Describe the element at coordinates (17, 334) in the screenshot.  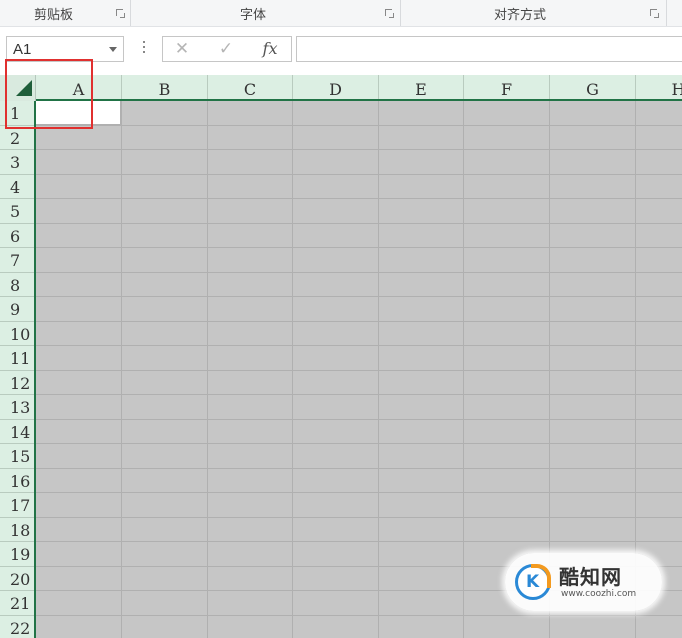
I see `row-header: 10` at that location.